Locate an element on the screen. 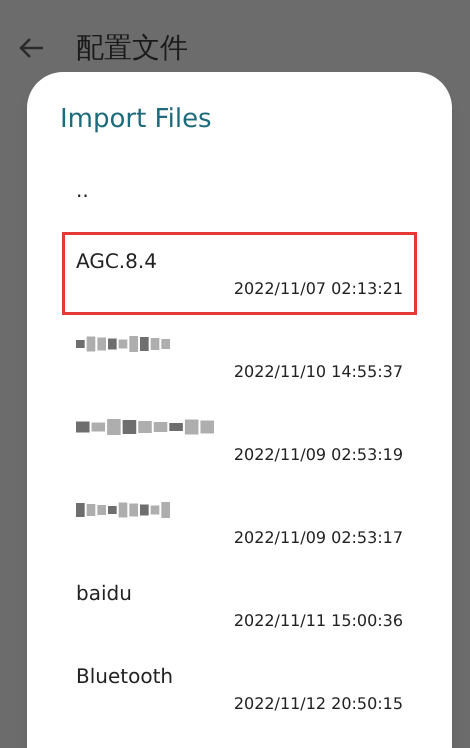  file-name: Bluetooth is located at coordinates (125, 676).